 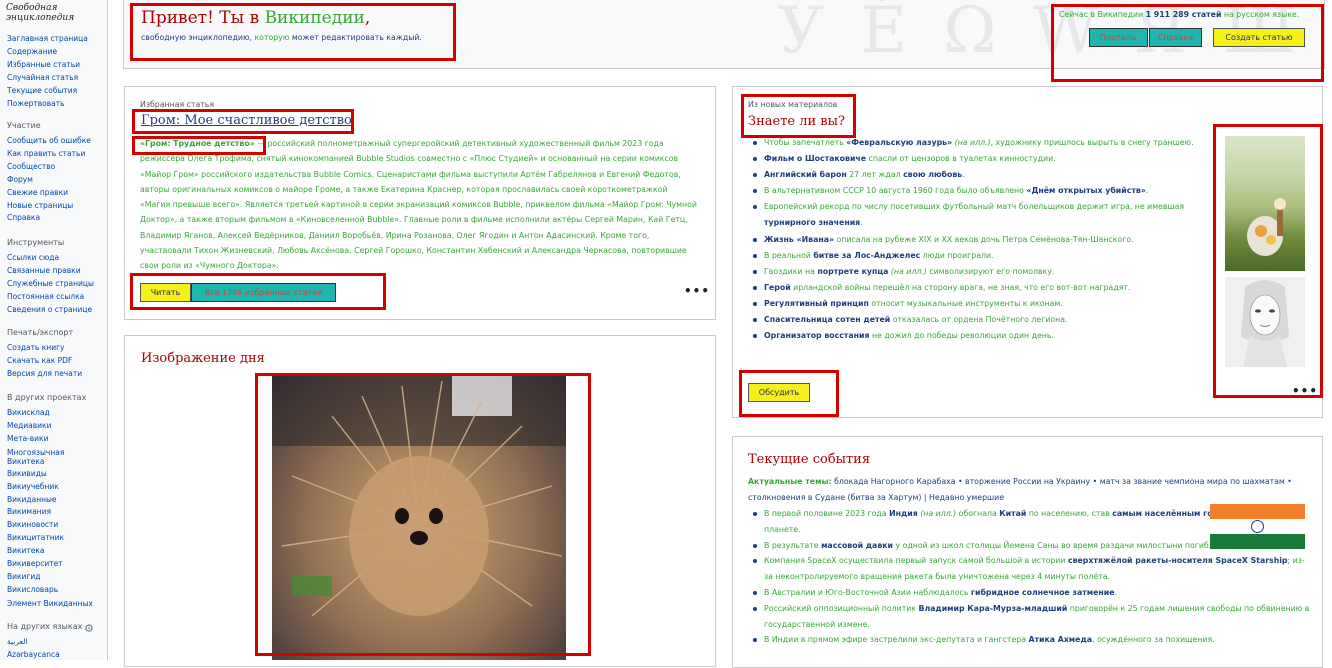 What do you see at coordinates (203, 358) in the screenshot?
I see `potd-title: Изображение дня` at bounding box center [203, 358].